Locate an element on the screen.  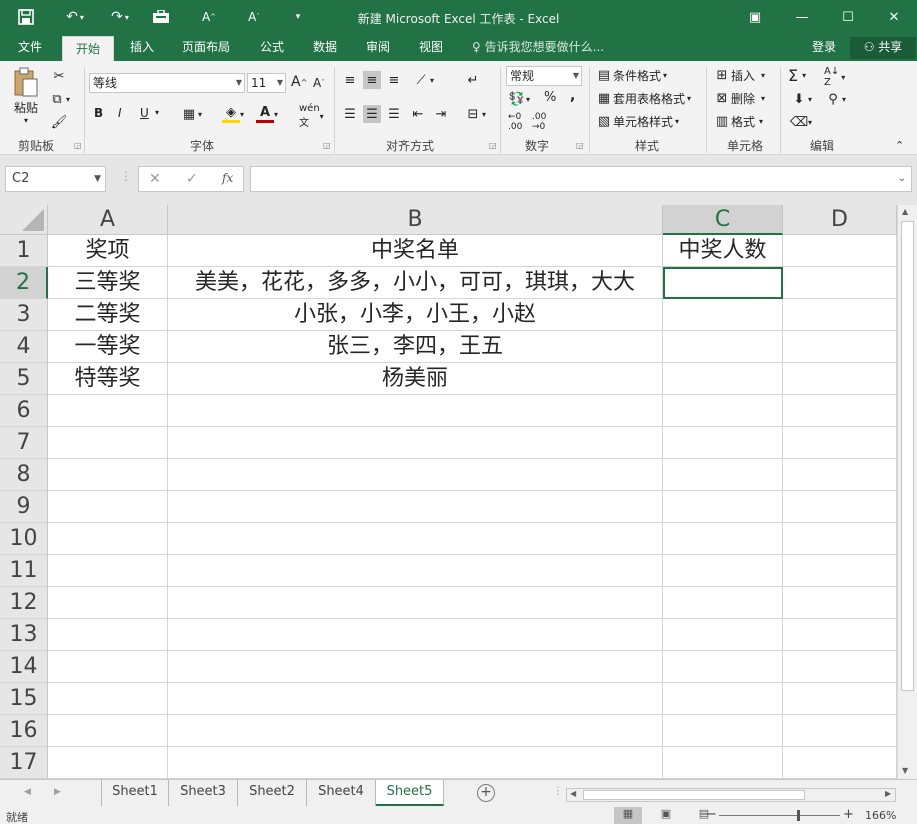
clear-button: ⌫ ▾ is located at coordinates (801, 122).